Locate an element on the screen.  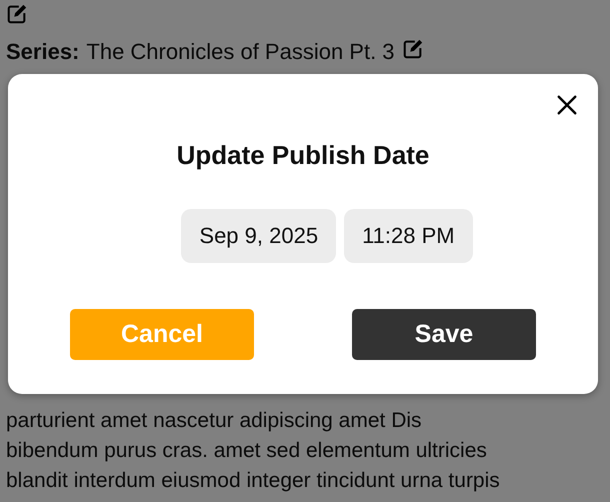
description-line: bibendum purus cras. amet sed elementum ultricies is located at coordinates (246, 451).